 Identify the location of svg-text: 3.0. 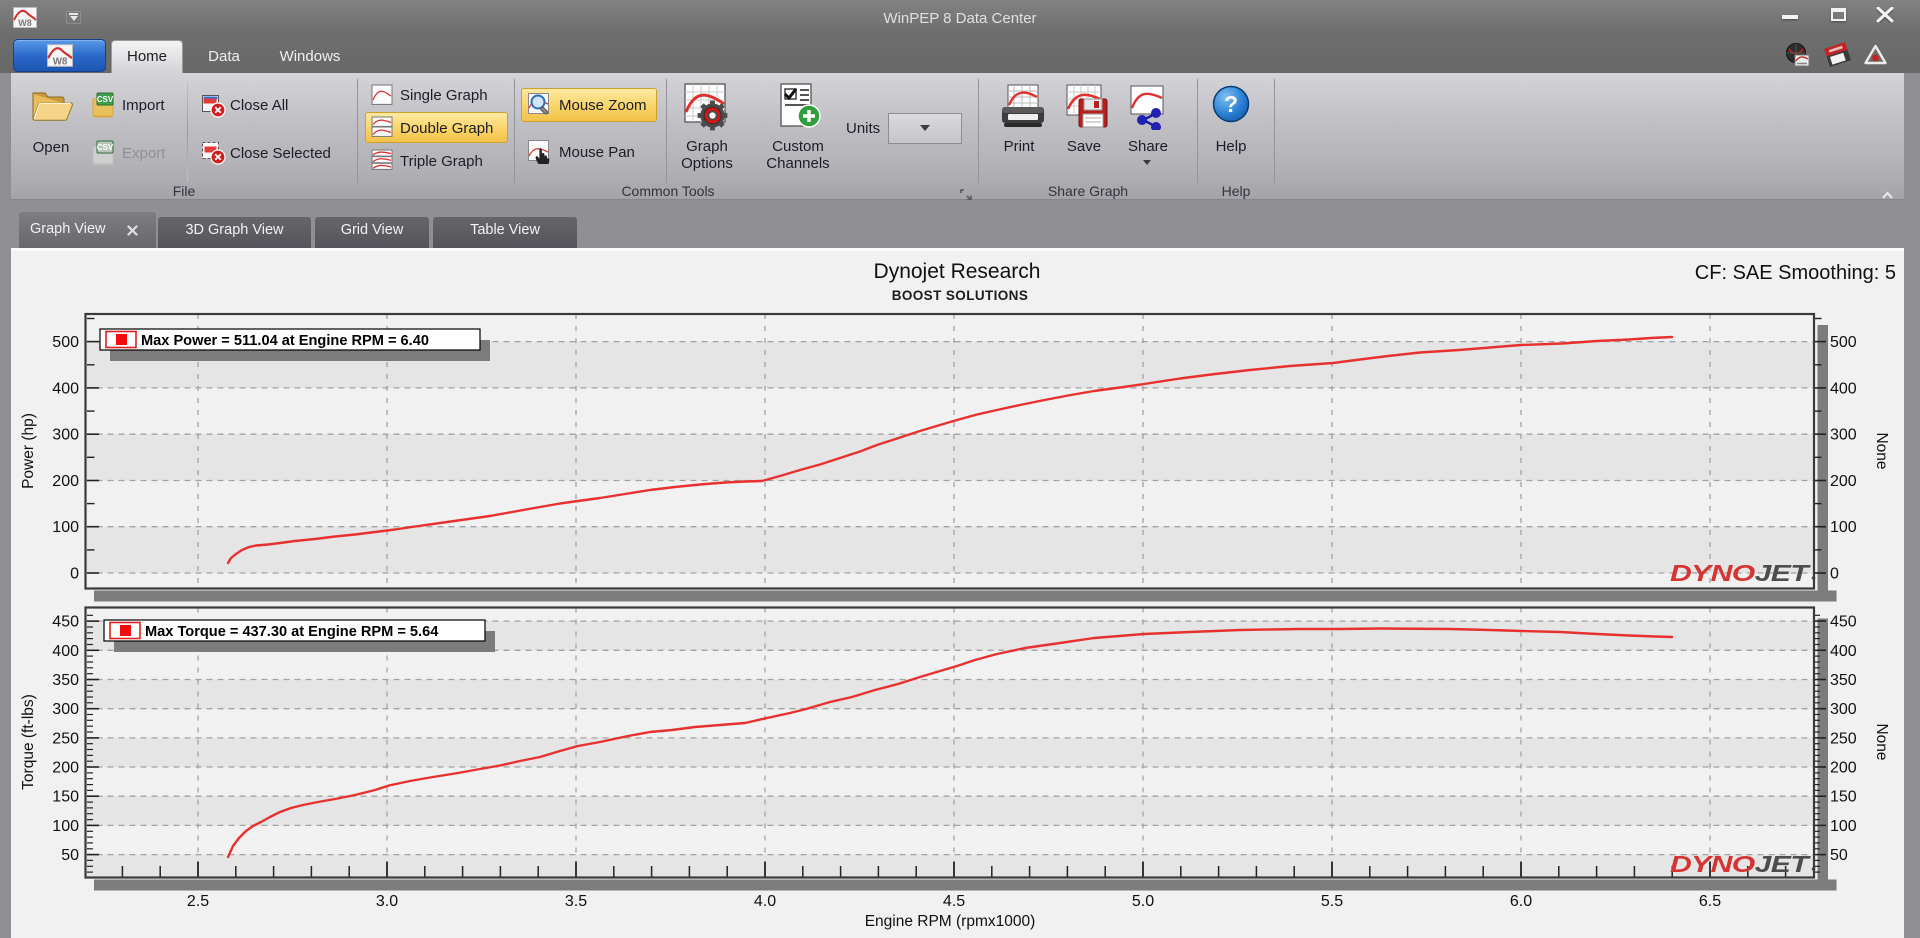
(387, 901).